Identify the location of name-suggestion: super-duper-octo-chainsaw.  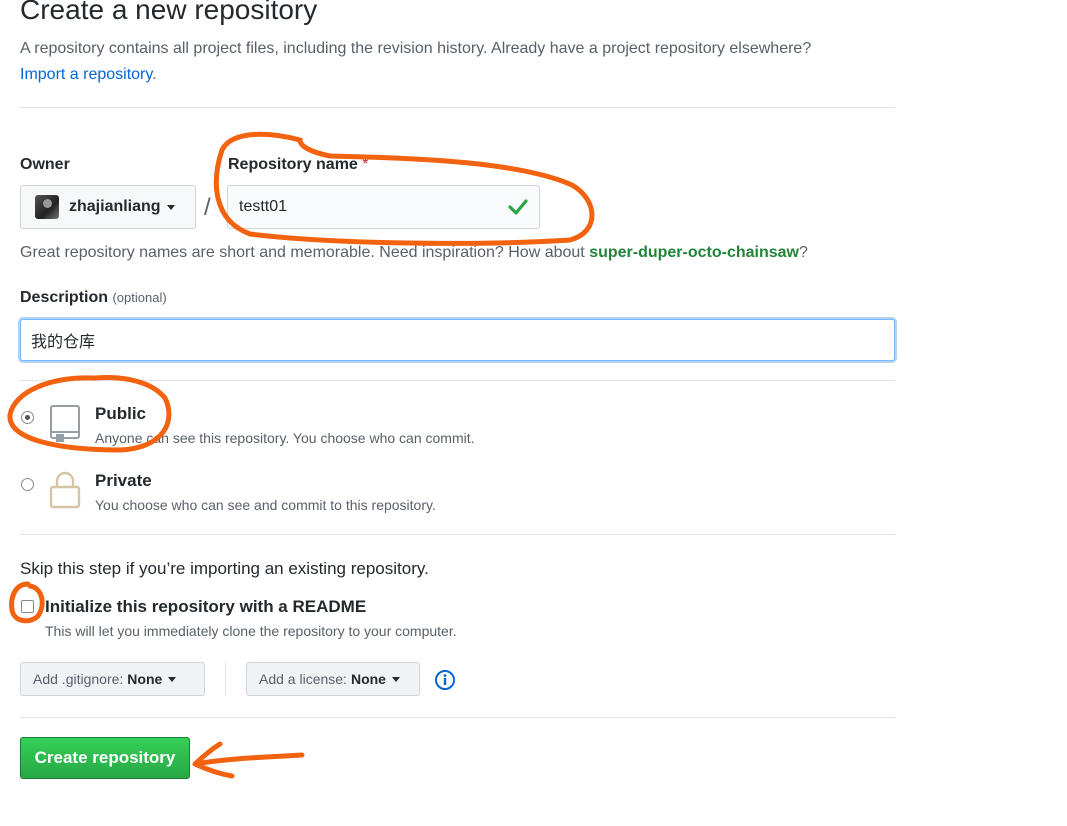
(694, 252).